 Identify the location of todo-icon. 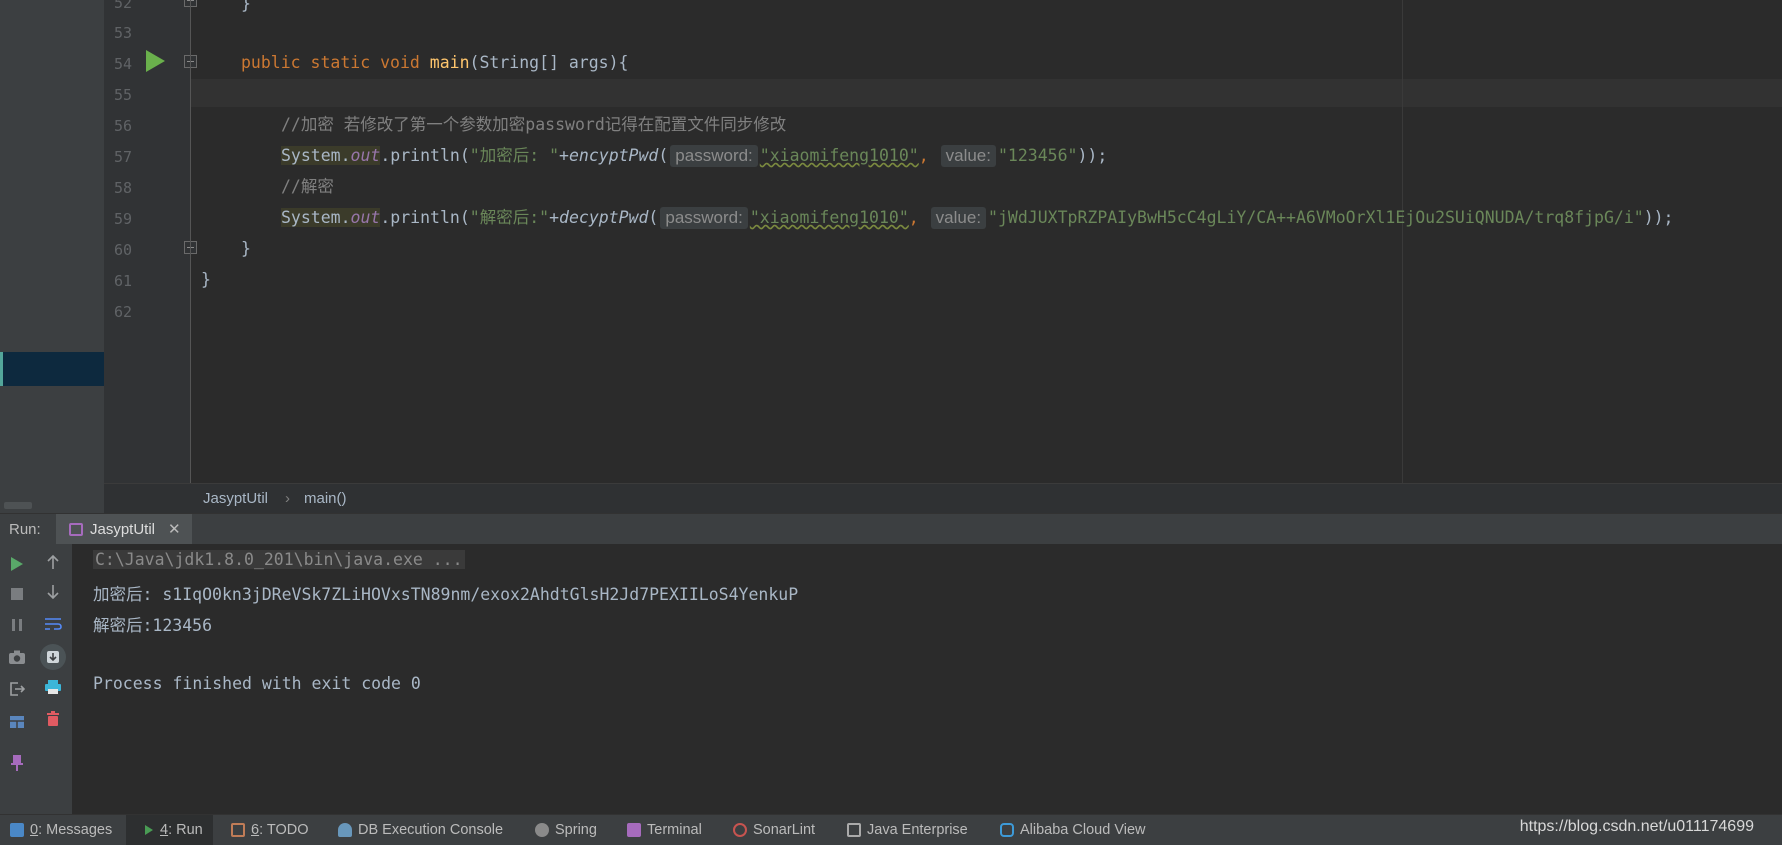
(238, 830).